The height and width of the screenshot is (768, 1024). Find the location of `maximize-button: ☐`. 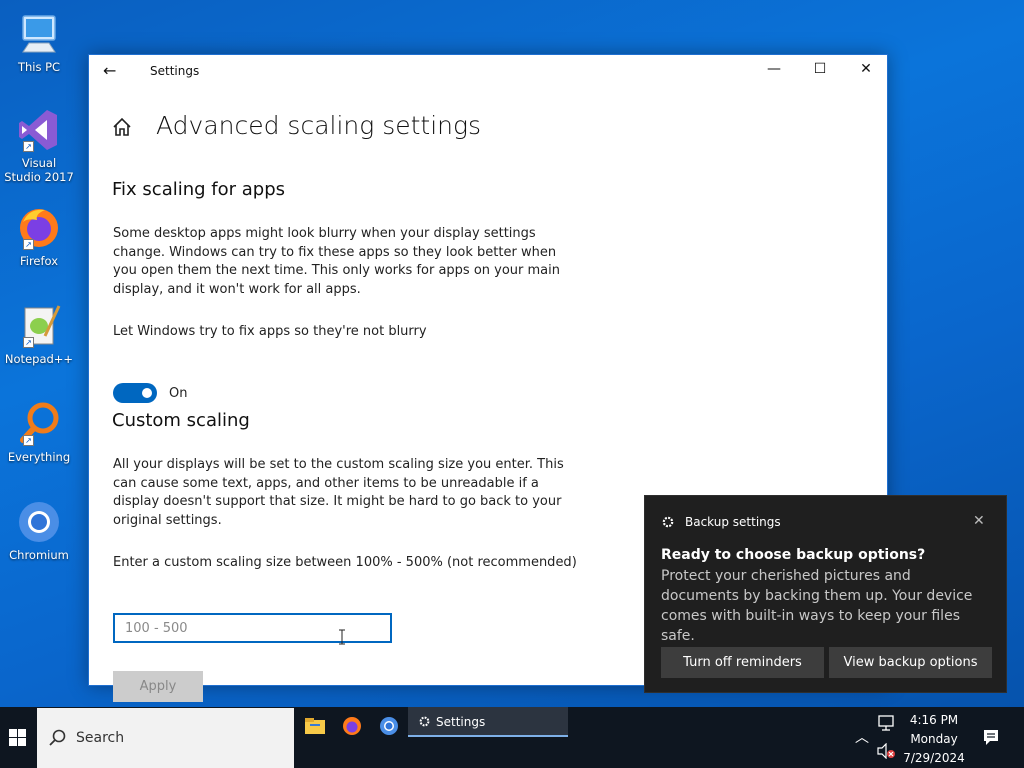

maximize-button: ☐ is located at coordinates (820, 69).